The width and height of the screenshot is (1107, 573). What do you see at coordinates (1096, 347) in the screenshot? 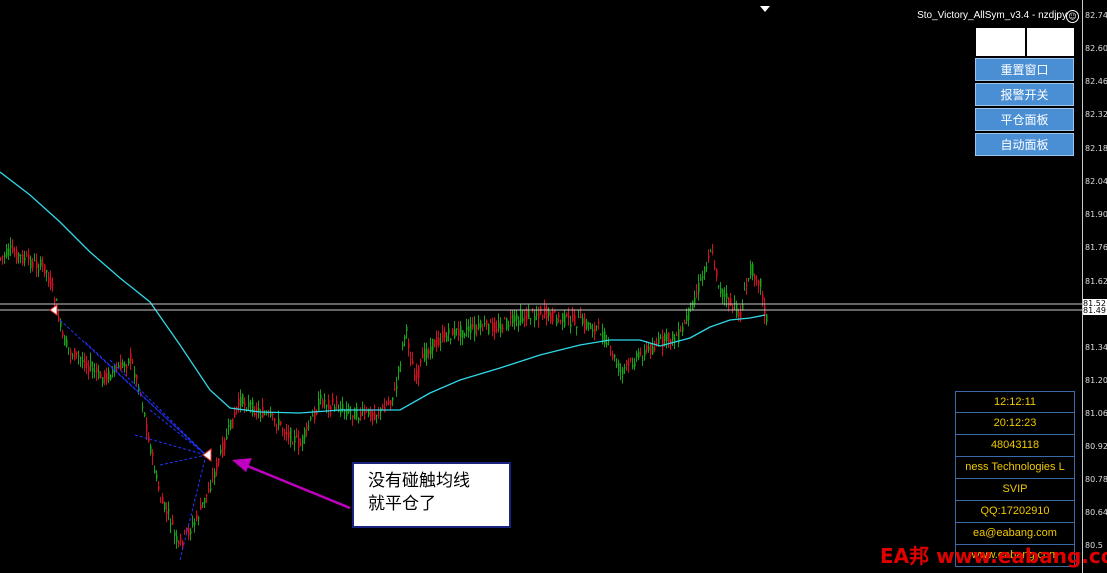
I see `price-tick-label: 81.34` at bounding box center [1096, 347].